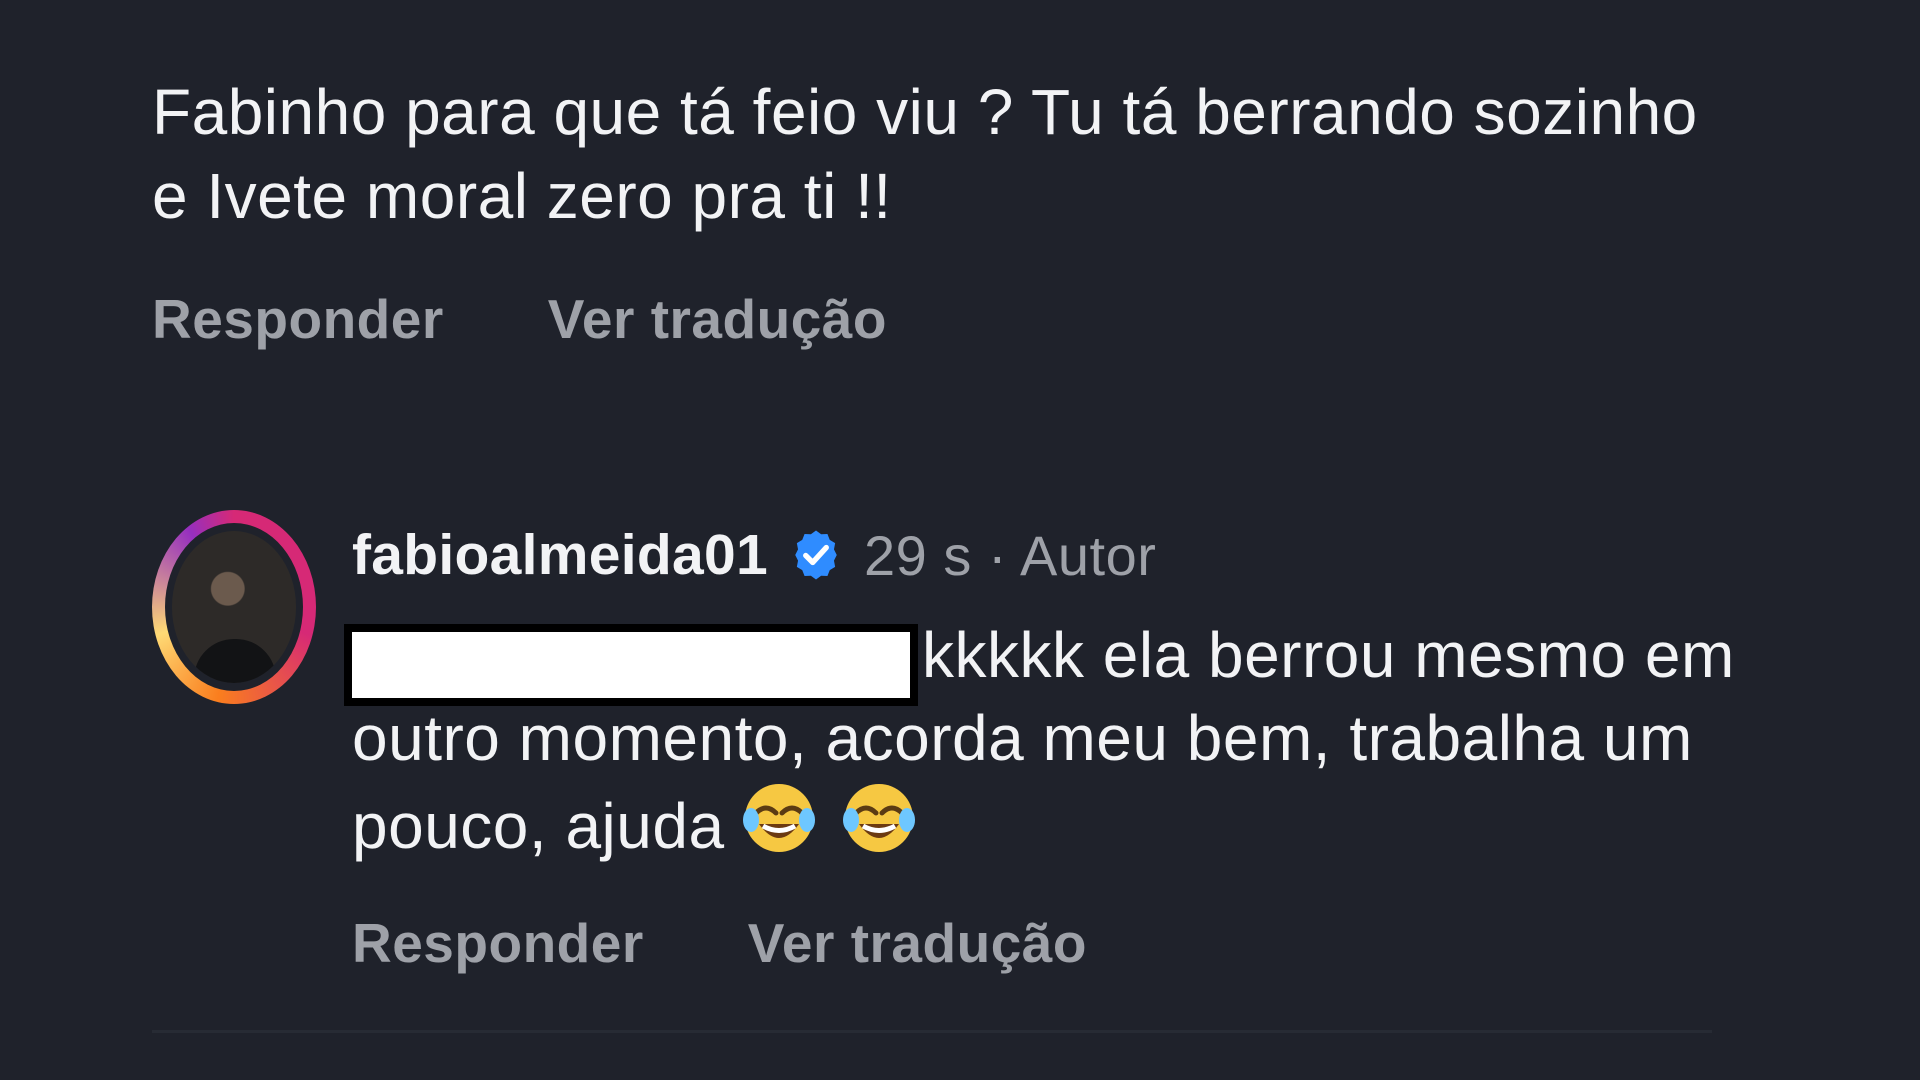  What do you see at coordinates (560, 555) in the screenshot?
I see `username-link: fabioalmeida01` at bounding box center [560, 555].